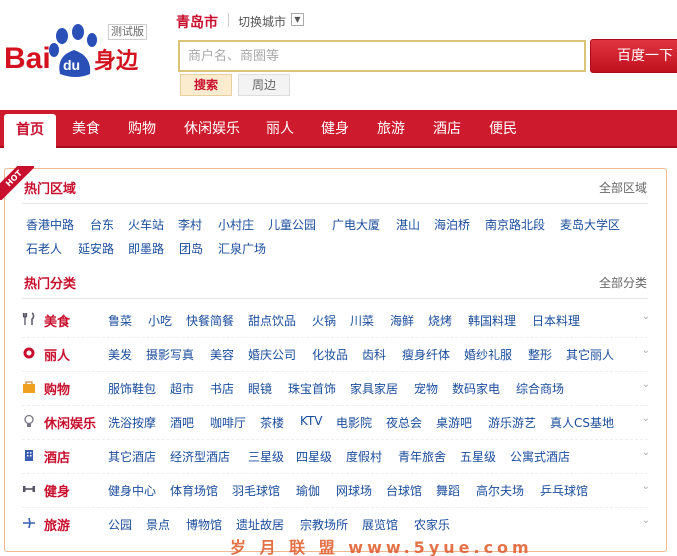 This screenshot has width=677, height=556. I want to click on subcategory-link: 瑜伽, so click(308, 490).